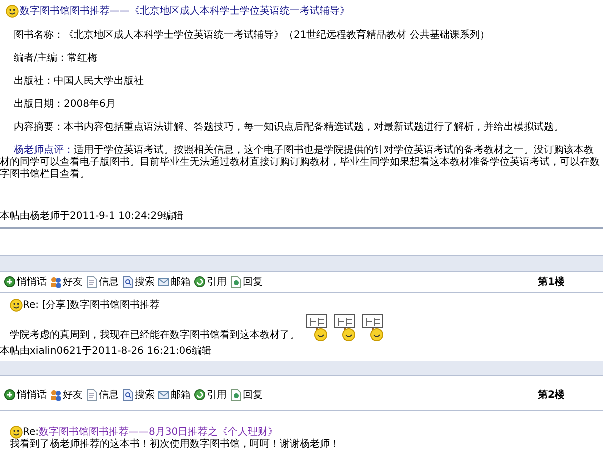 This screenshot has width=603, height=455. I want to click on post-title: 数字图书馆图书推荐——《北京地区成人本科学士学位英语统一考试辅导》, so click(185, 11).